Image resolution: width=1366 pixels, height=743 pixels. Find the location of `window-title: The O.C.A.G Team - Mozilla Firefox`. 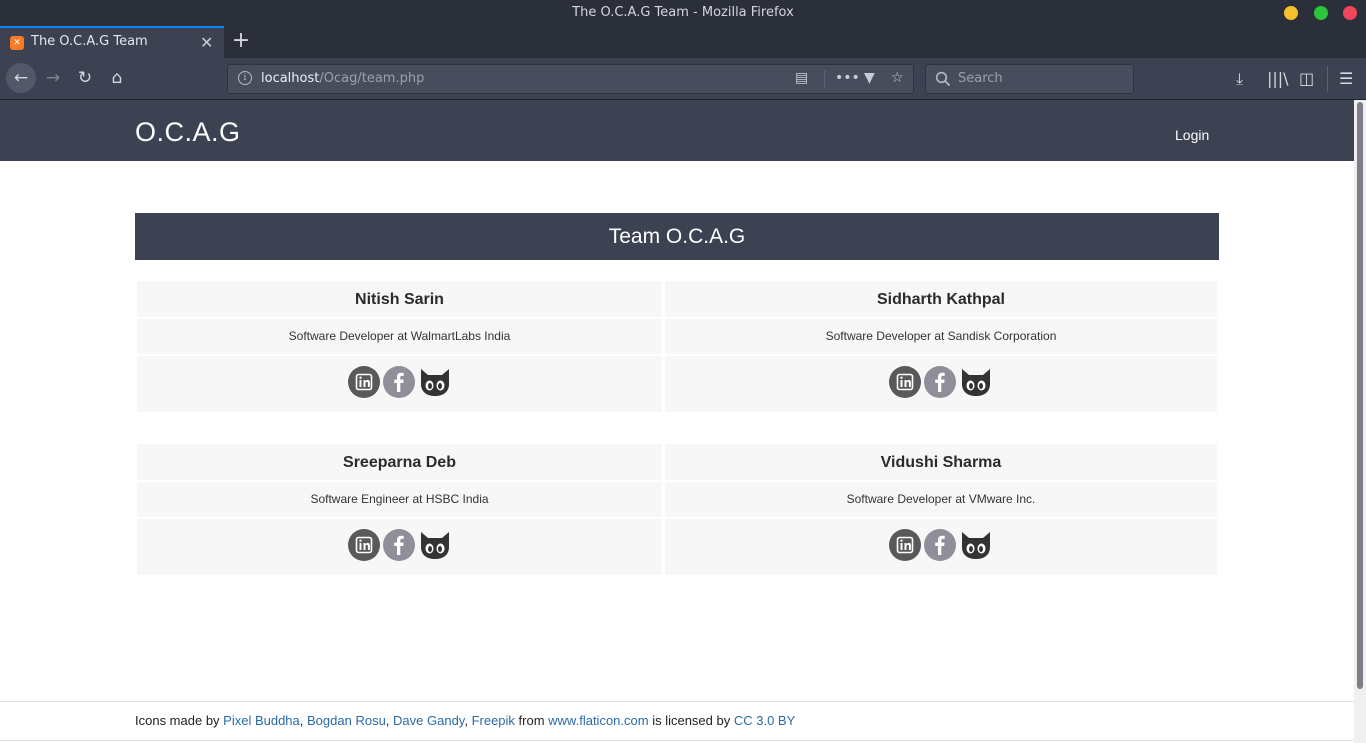

window-title: The O.C.A.G Team - Mozilla Firefox is located at coordinates (683, 12).